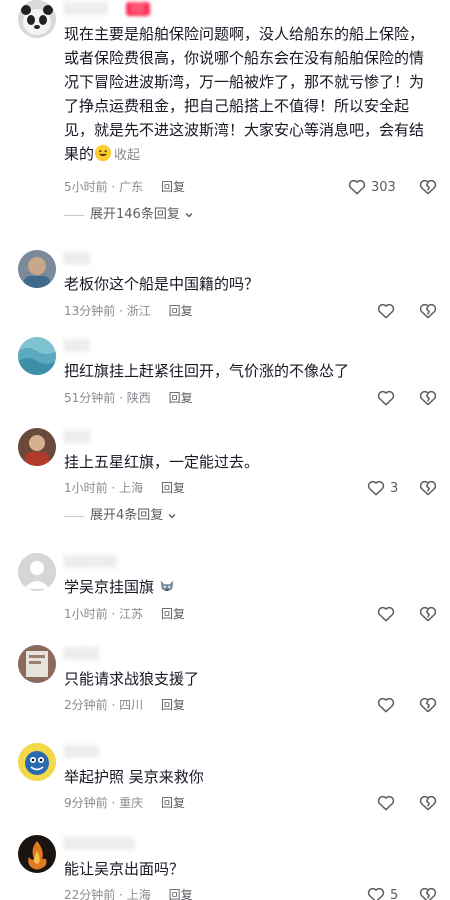 The height and width of the screenshot is (900, 450). What do you see at coordinates (86, 9) in the screenshot?
I see `username: ░░░░░` at bounding box center [86, 9].